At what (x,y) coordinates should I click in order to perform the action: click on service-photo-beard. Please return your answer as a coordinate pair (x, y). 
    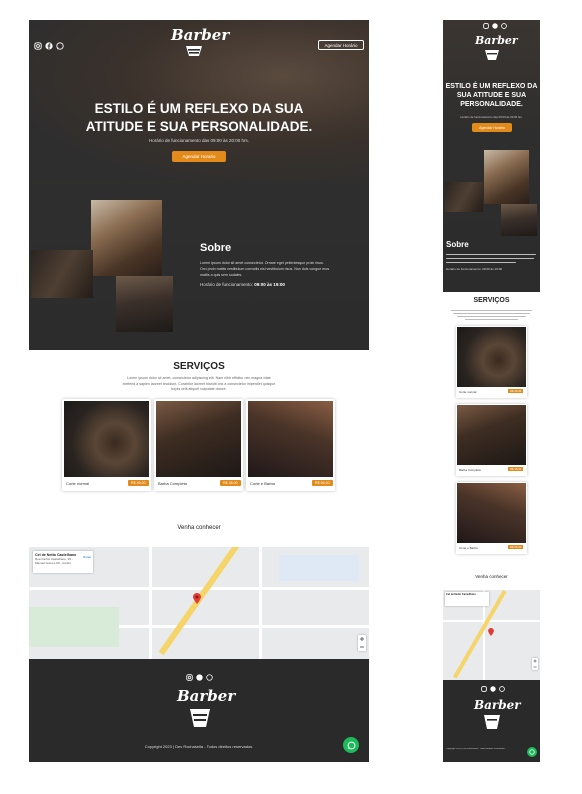
    Looking at the image, I should click on (198, 439).